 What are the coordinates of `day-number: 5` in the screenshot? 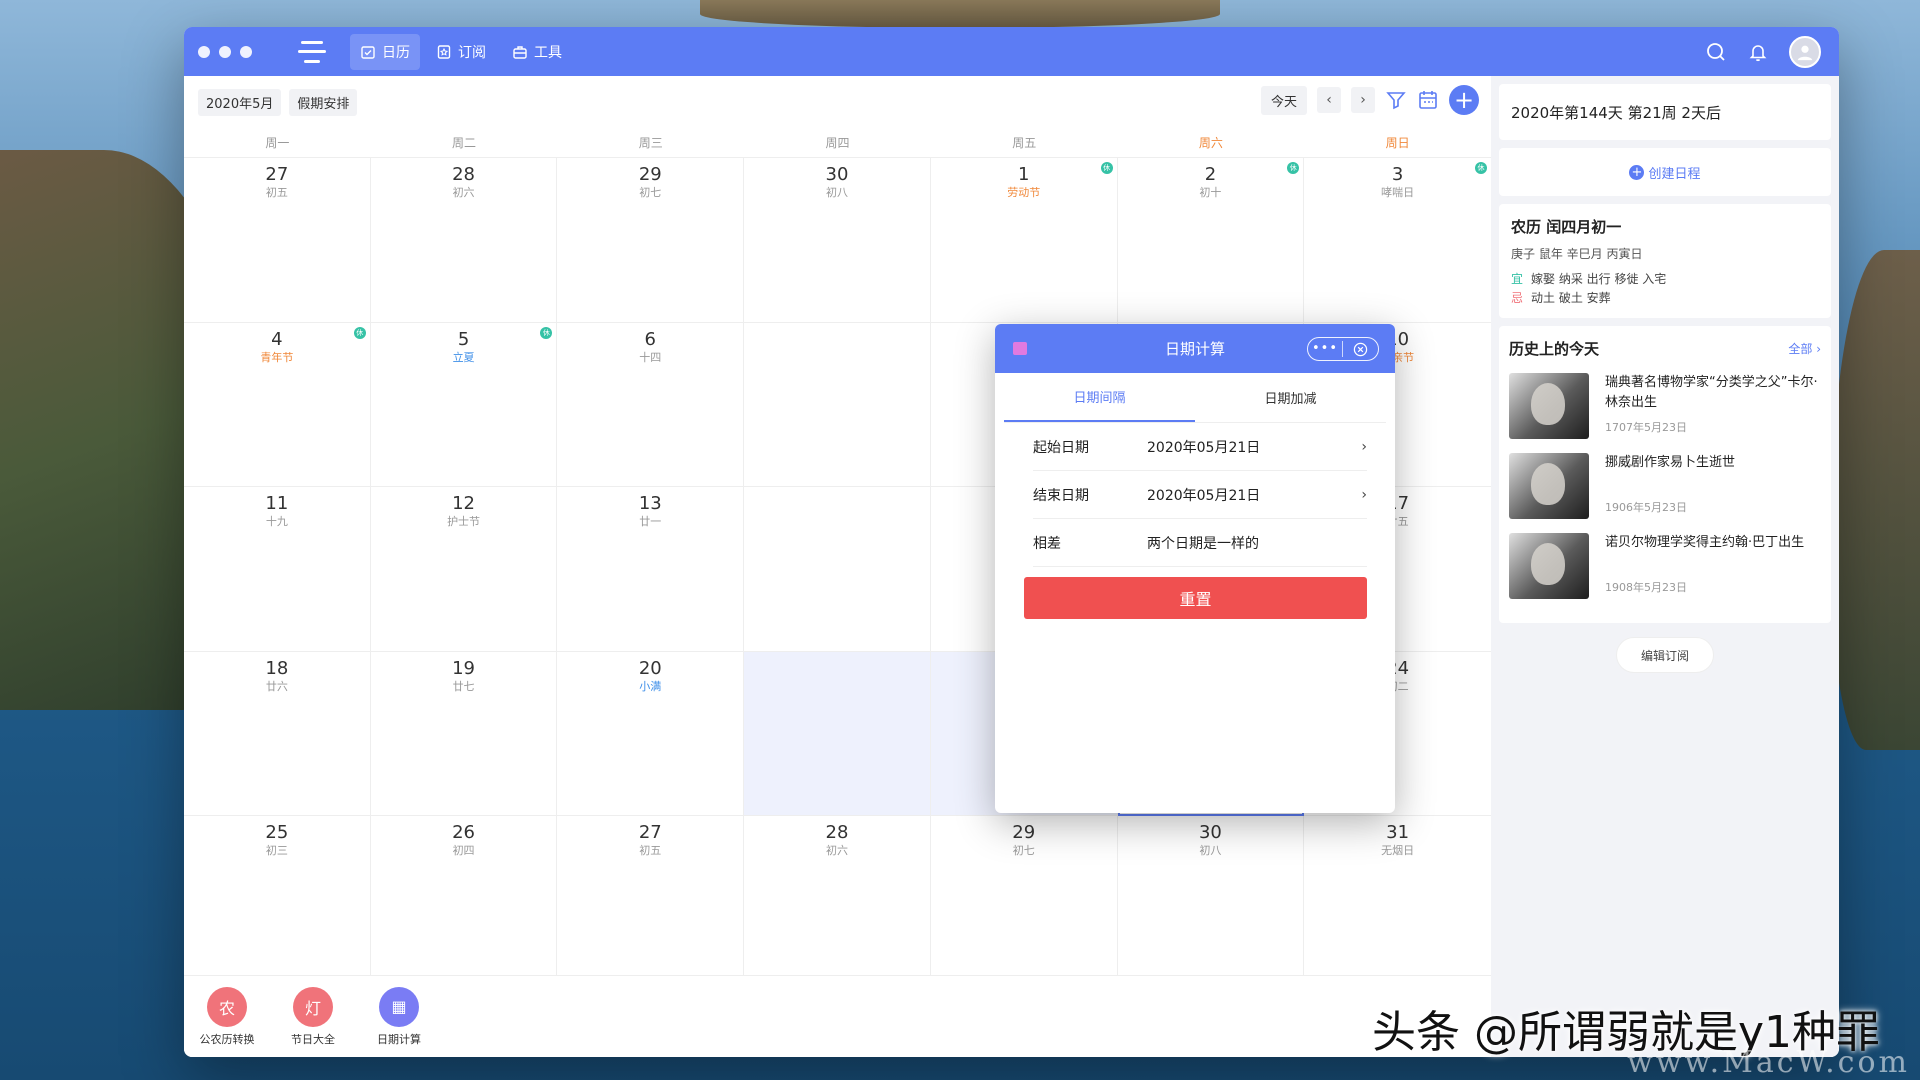 It's located at (463, 339).